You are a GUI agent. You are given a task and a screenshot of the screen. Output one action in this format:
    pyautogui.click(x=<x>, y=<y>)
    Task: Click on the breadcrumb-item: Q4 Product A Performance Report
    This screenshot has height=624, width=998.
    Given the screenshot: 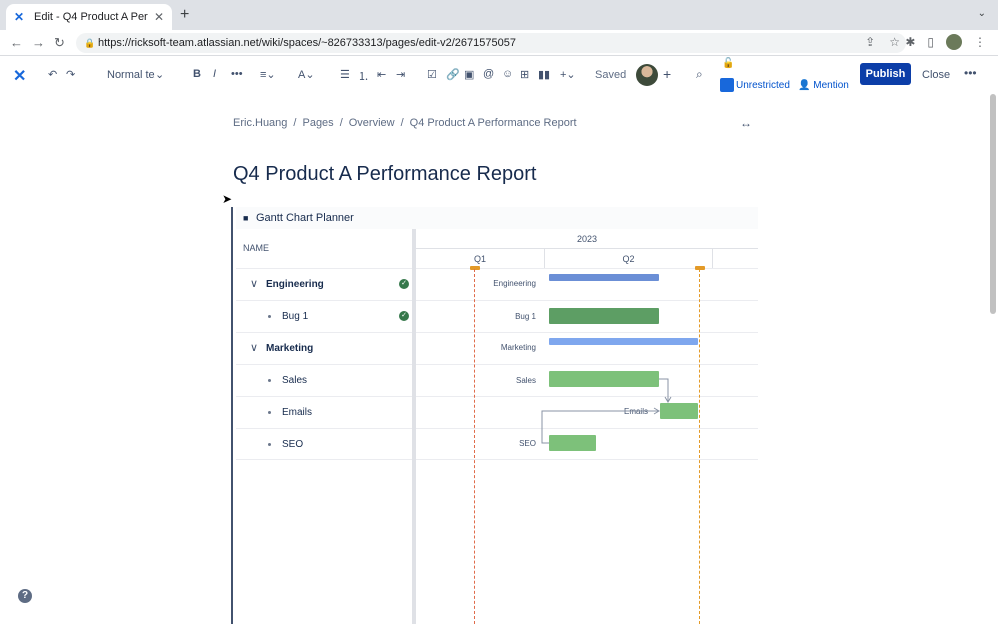 What is the action you would take?
    pyautogui.click(x=493, y=123)
    